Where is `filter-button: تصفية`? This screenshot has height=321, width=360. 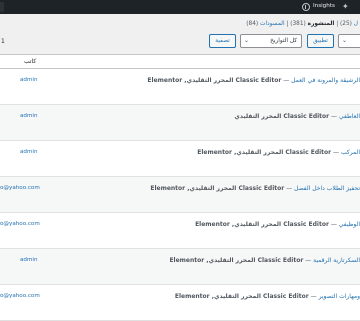 filter-button: تصفية is located at coordinates (222, 41).